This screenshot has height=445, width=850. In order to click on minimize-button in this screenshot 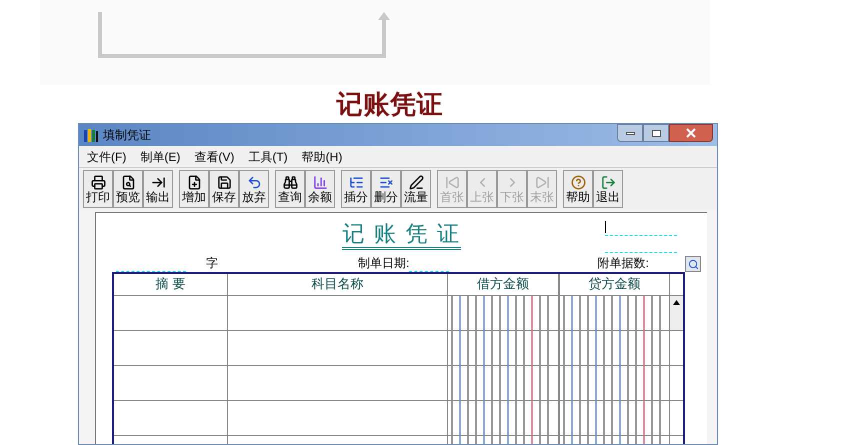, I will do `click(630, 133)`.